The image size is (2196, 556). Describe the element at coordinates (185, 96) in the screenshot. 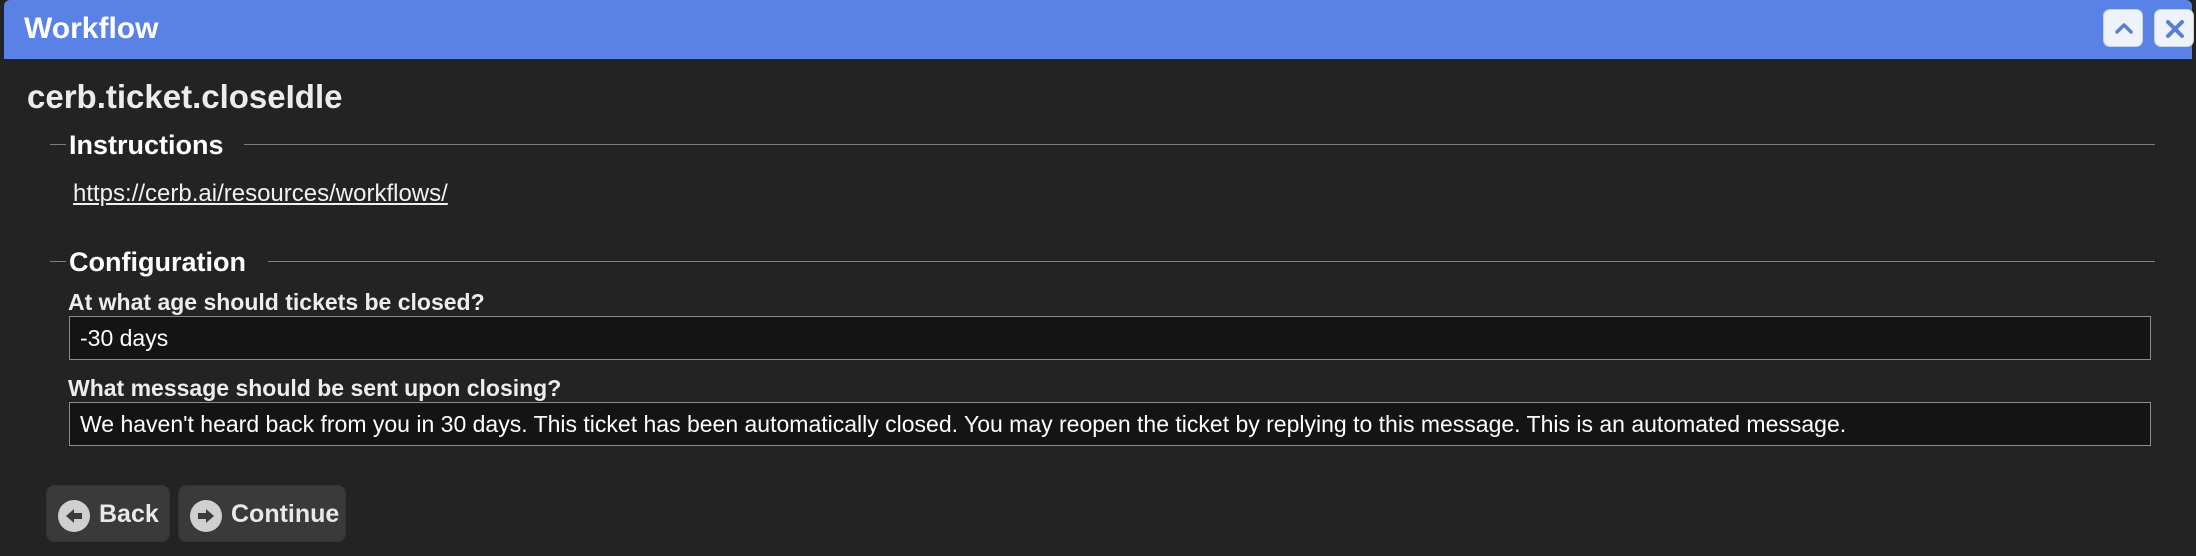

I see `page-title: cerb.ticket.closeIdle` at that location.